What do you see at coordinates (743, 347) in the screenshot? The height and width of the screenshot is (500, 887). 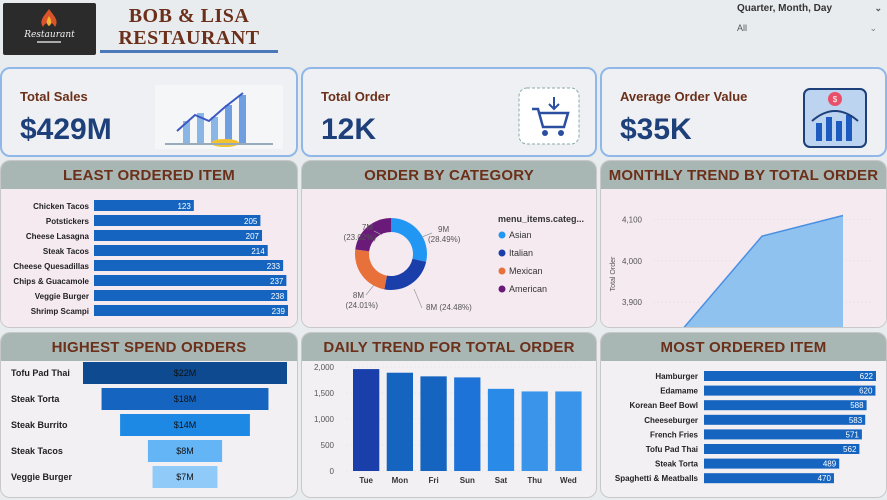 I see `panel-title: MOST ORDERED ITEM` at bounding box center [743, 347].